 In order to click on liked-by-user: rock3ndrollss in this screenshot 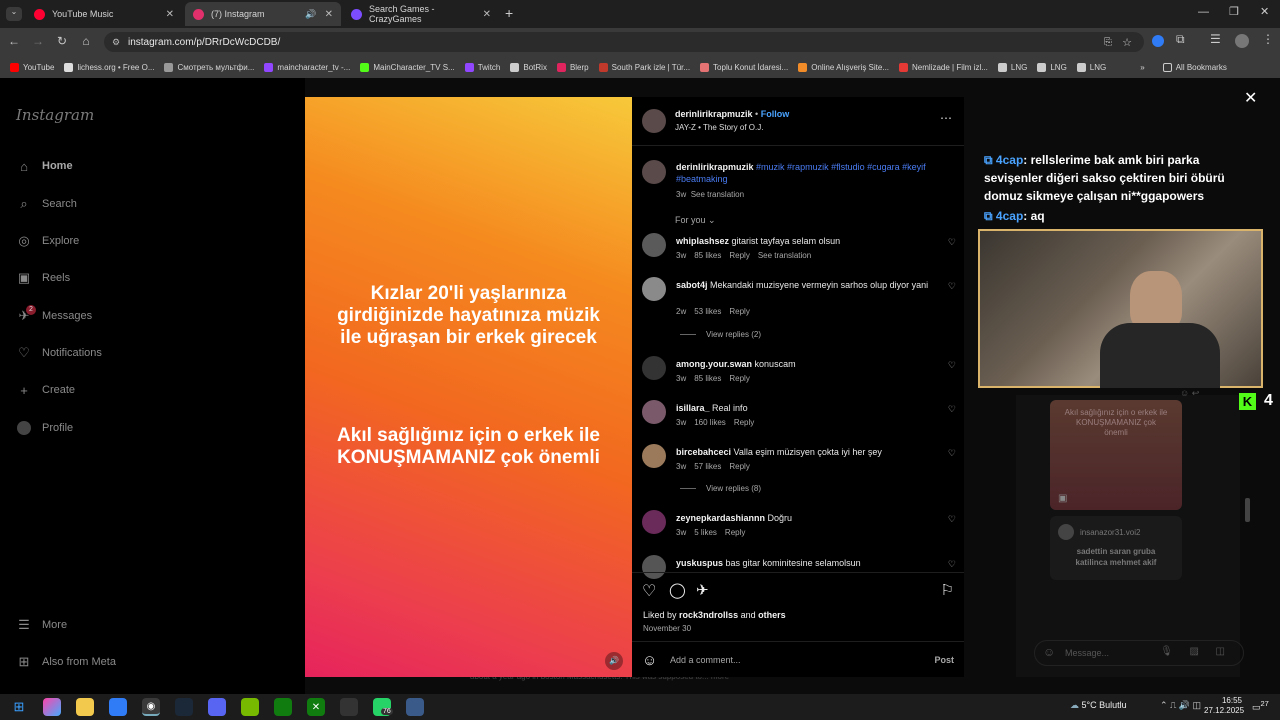, I will do `click(708, 615)`.